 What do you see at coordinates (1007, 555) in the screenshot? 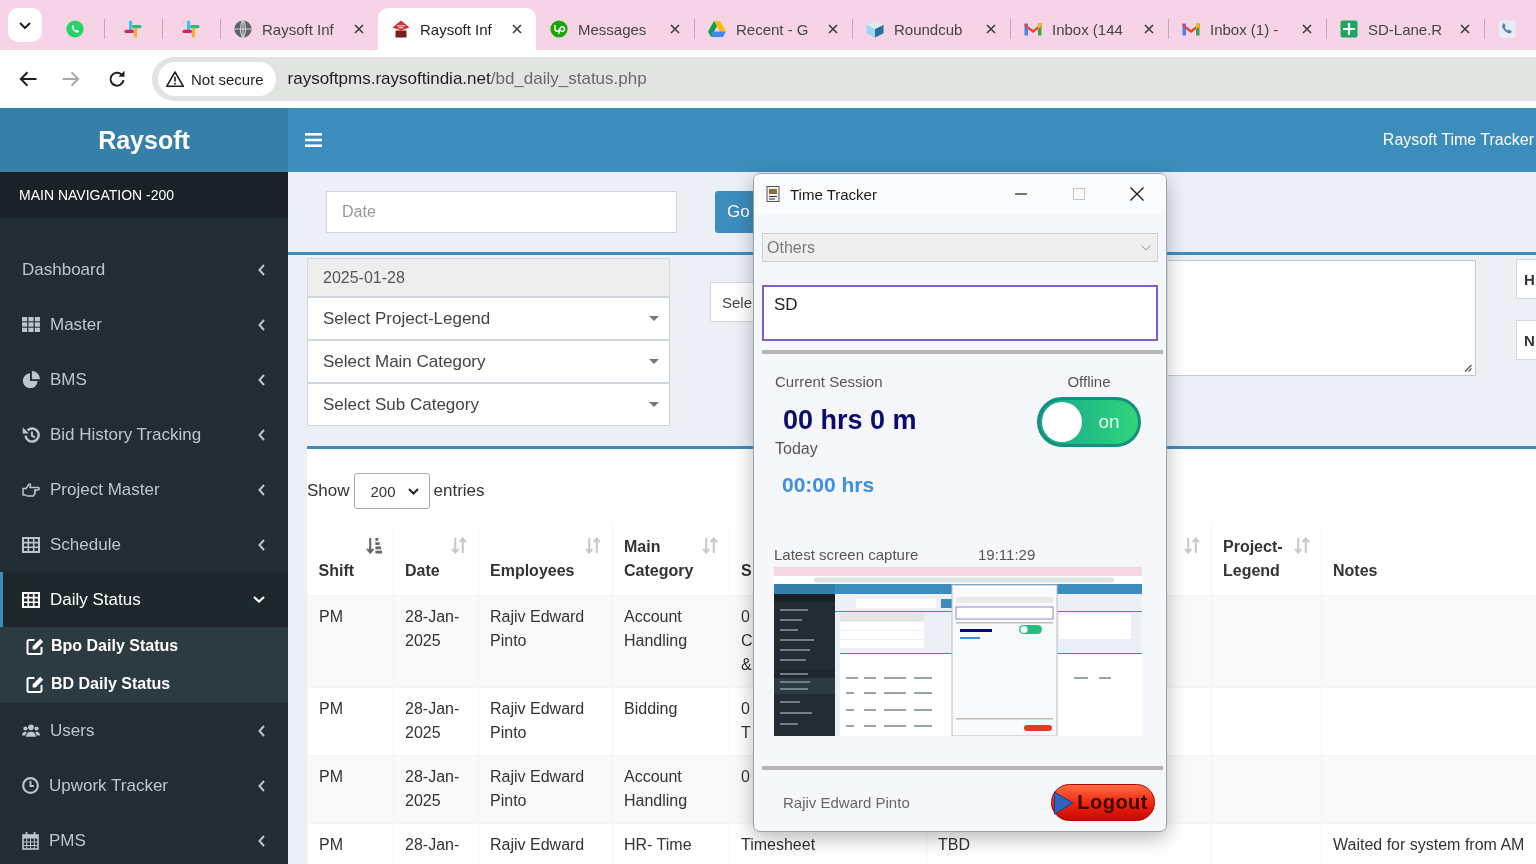
I see `capture-time: 19:11:29` at bounding box center [1007, 555].